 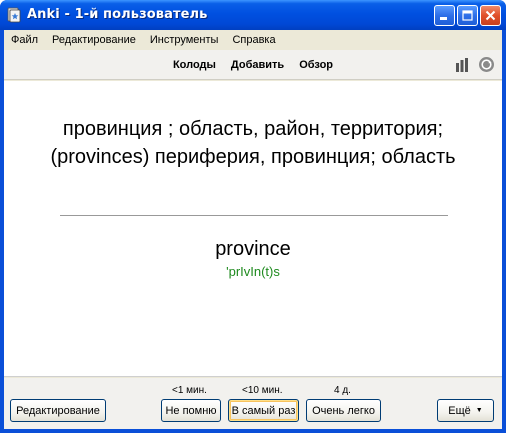 I want to click on window-title: Anki - 1-й пользователь, so click(x=117, y=14).